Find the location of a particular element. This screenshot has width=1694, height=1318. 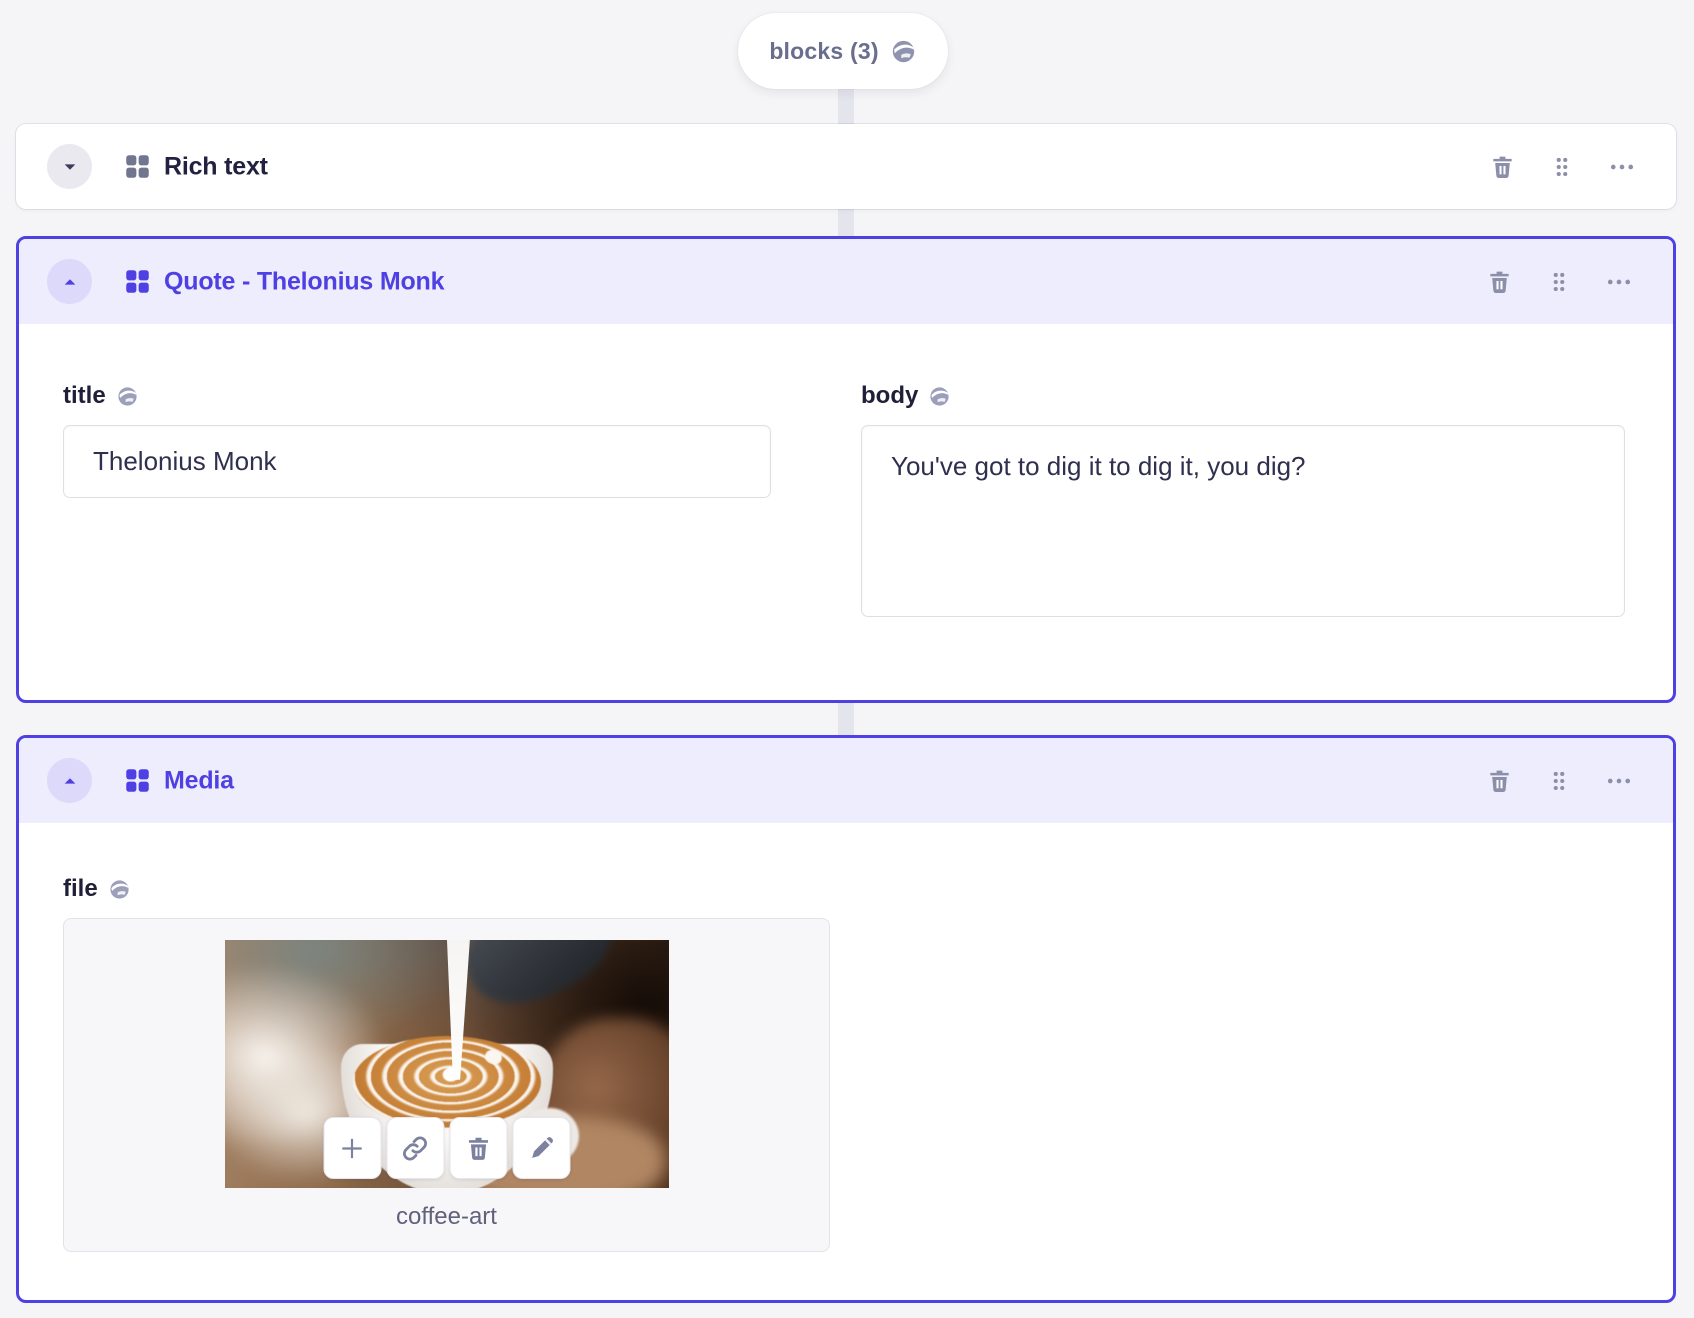

title-field-group: title is located at coordinates (417, 502).